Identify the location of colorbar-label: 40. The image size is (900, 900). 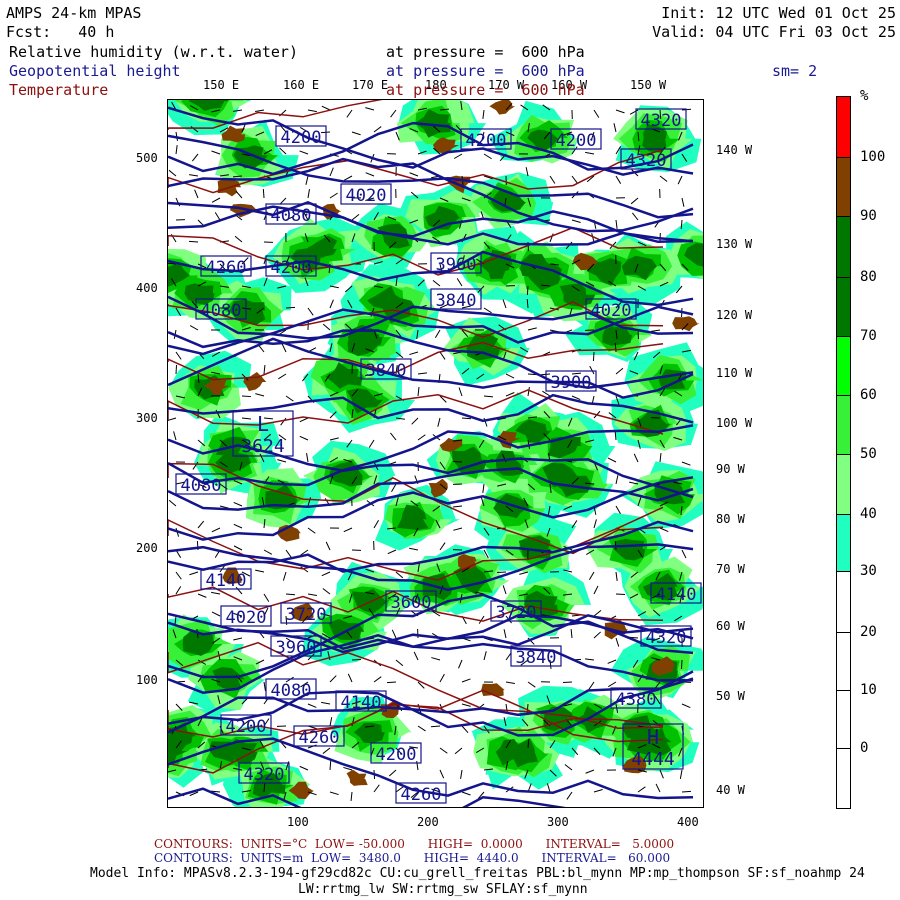
(868, 514).